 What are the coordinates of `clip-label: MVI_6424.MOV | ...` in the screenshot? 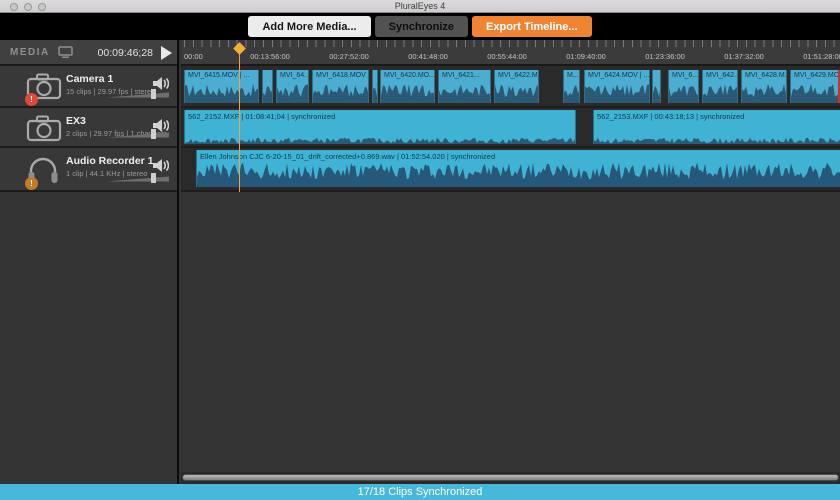 It's located at (618, 75).